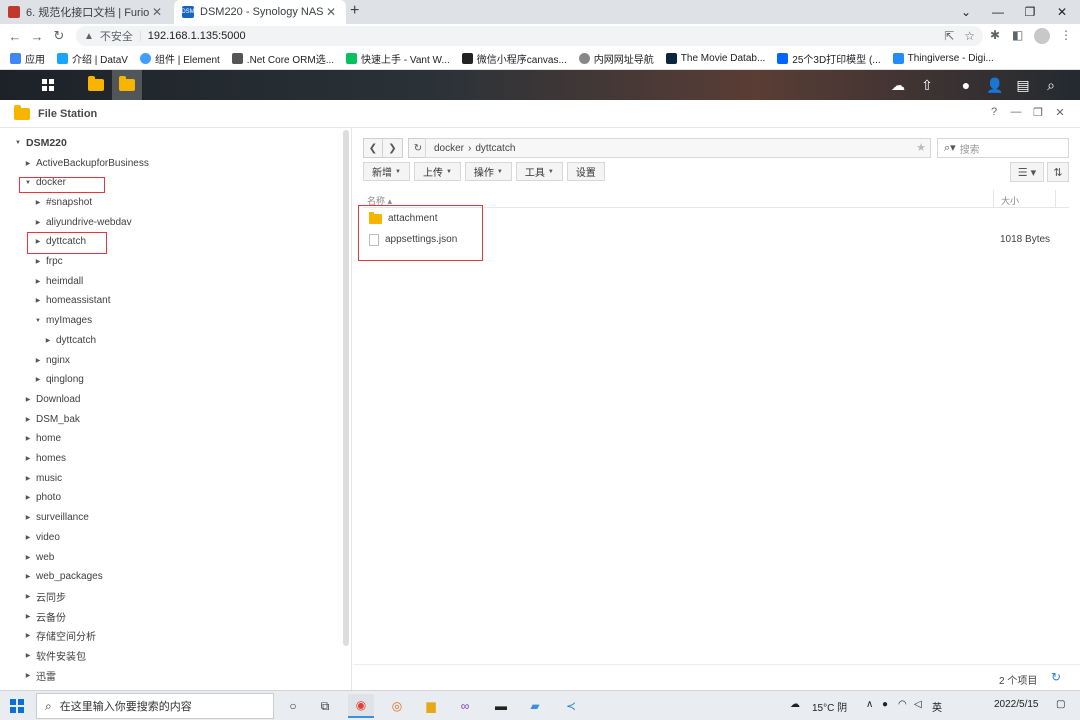 This screenshot has width=1080, height=720. I want to click on sort-icon: ⇅, so click(1058, 172).